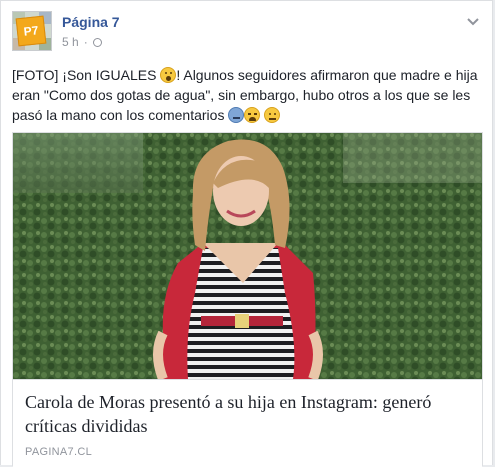 This screenshot has width=495, height=467. What do you see at coordinates (168, 75) in the screenshot?
I see `astonished-emoji-icon` at bounding box center [168, 75].